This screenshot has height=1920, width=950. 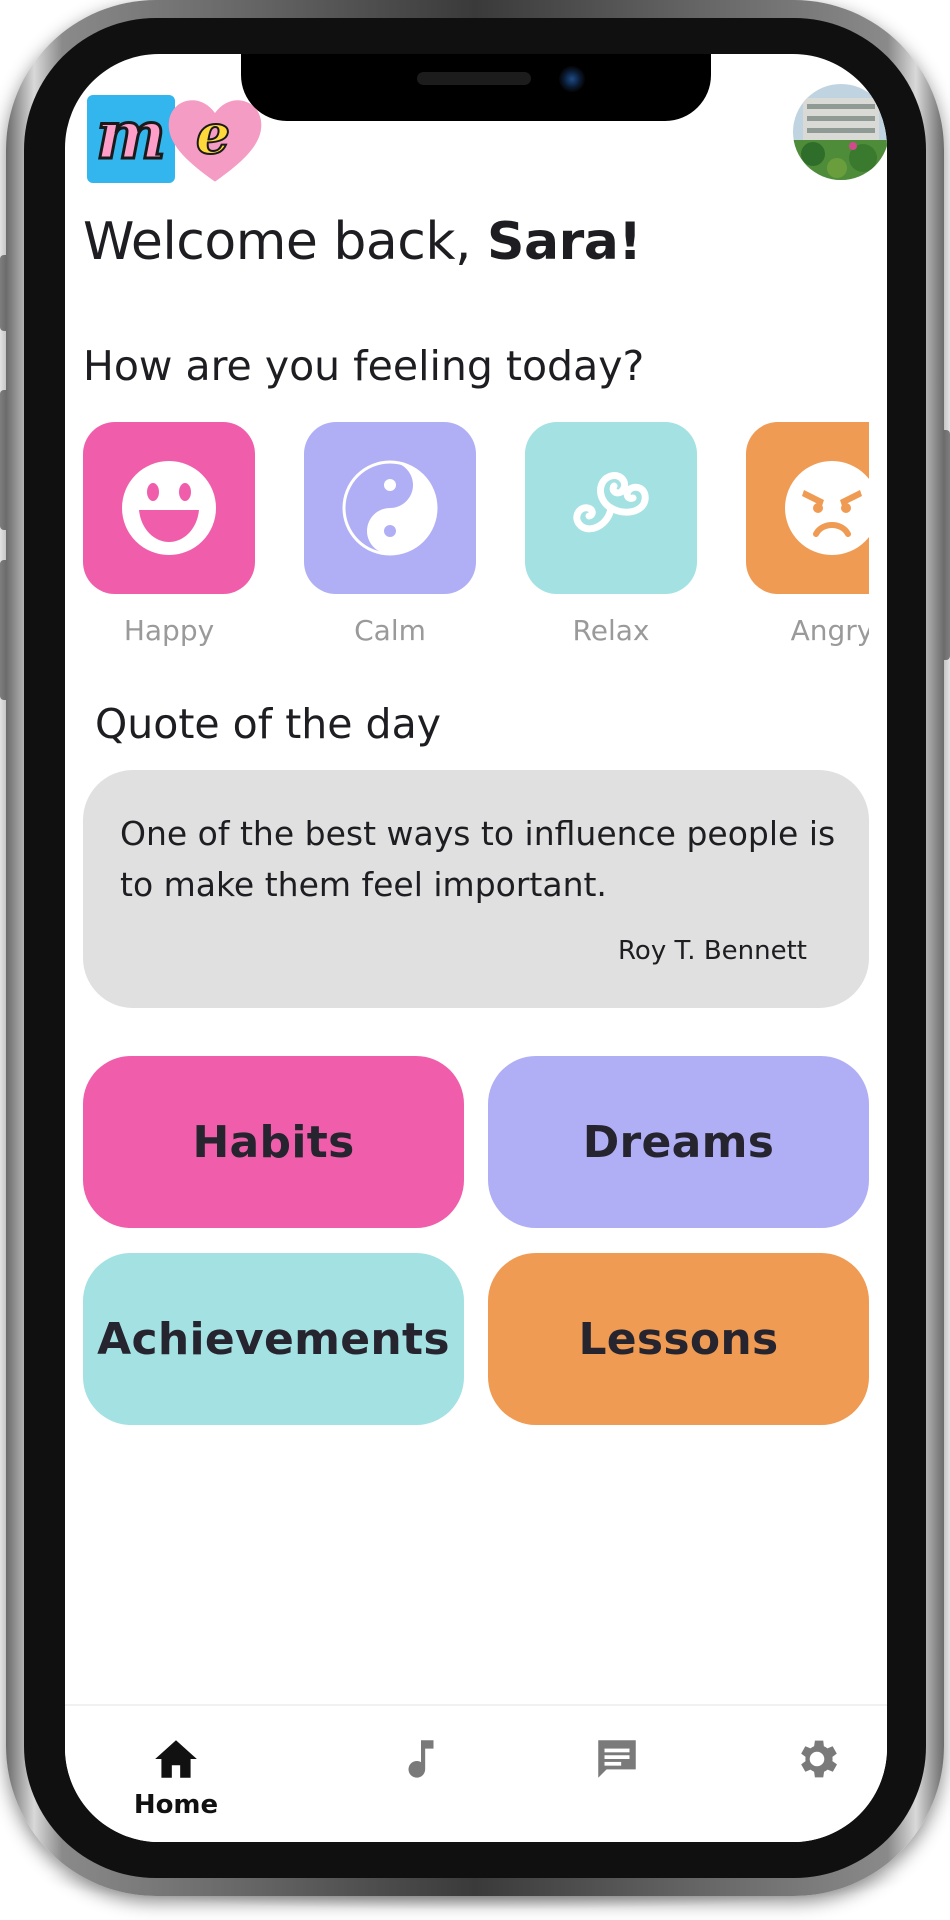 I want to click on mood-tile-happy, so click(x=169, y=508).